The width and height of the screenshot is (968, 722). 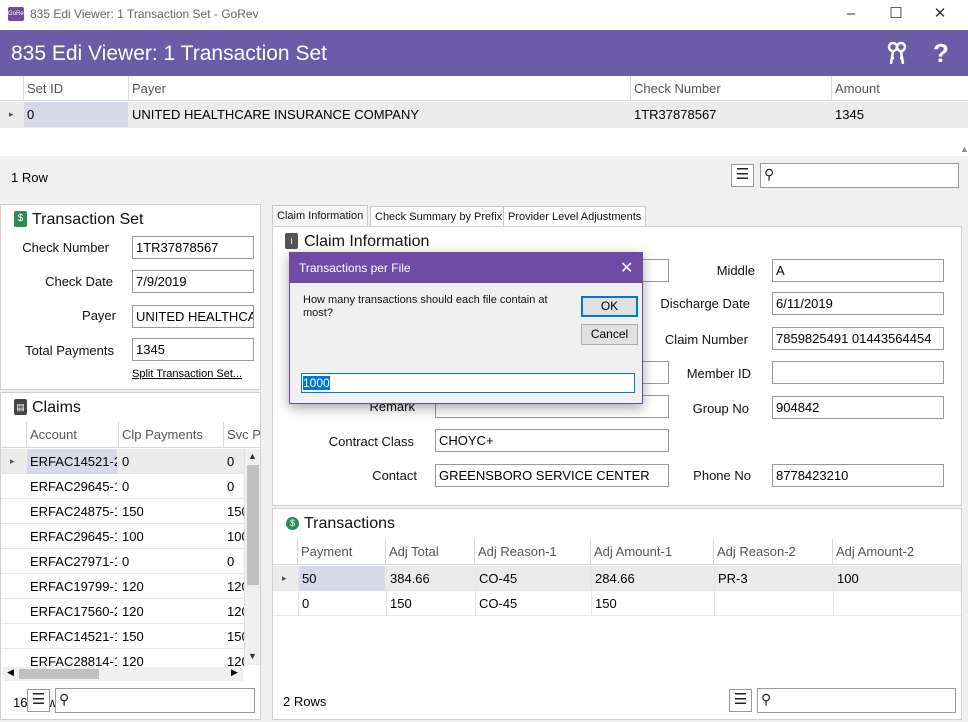 I want to click on column-header: Payment, so click(x=341, y=551).